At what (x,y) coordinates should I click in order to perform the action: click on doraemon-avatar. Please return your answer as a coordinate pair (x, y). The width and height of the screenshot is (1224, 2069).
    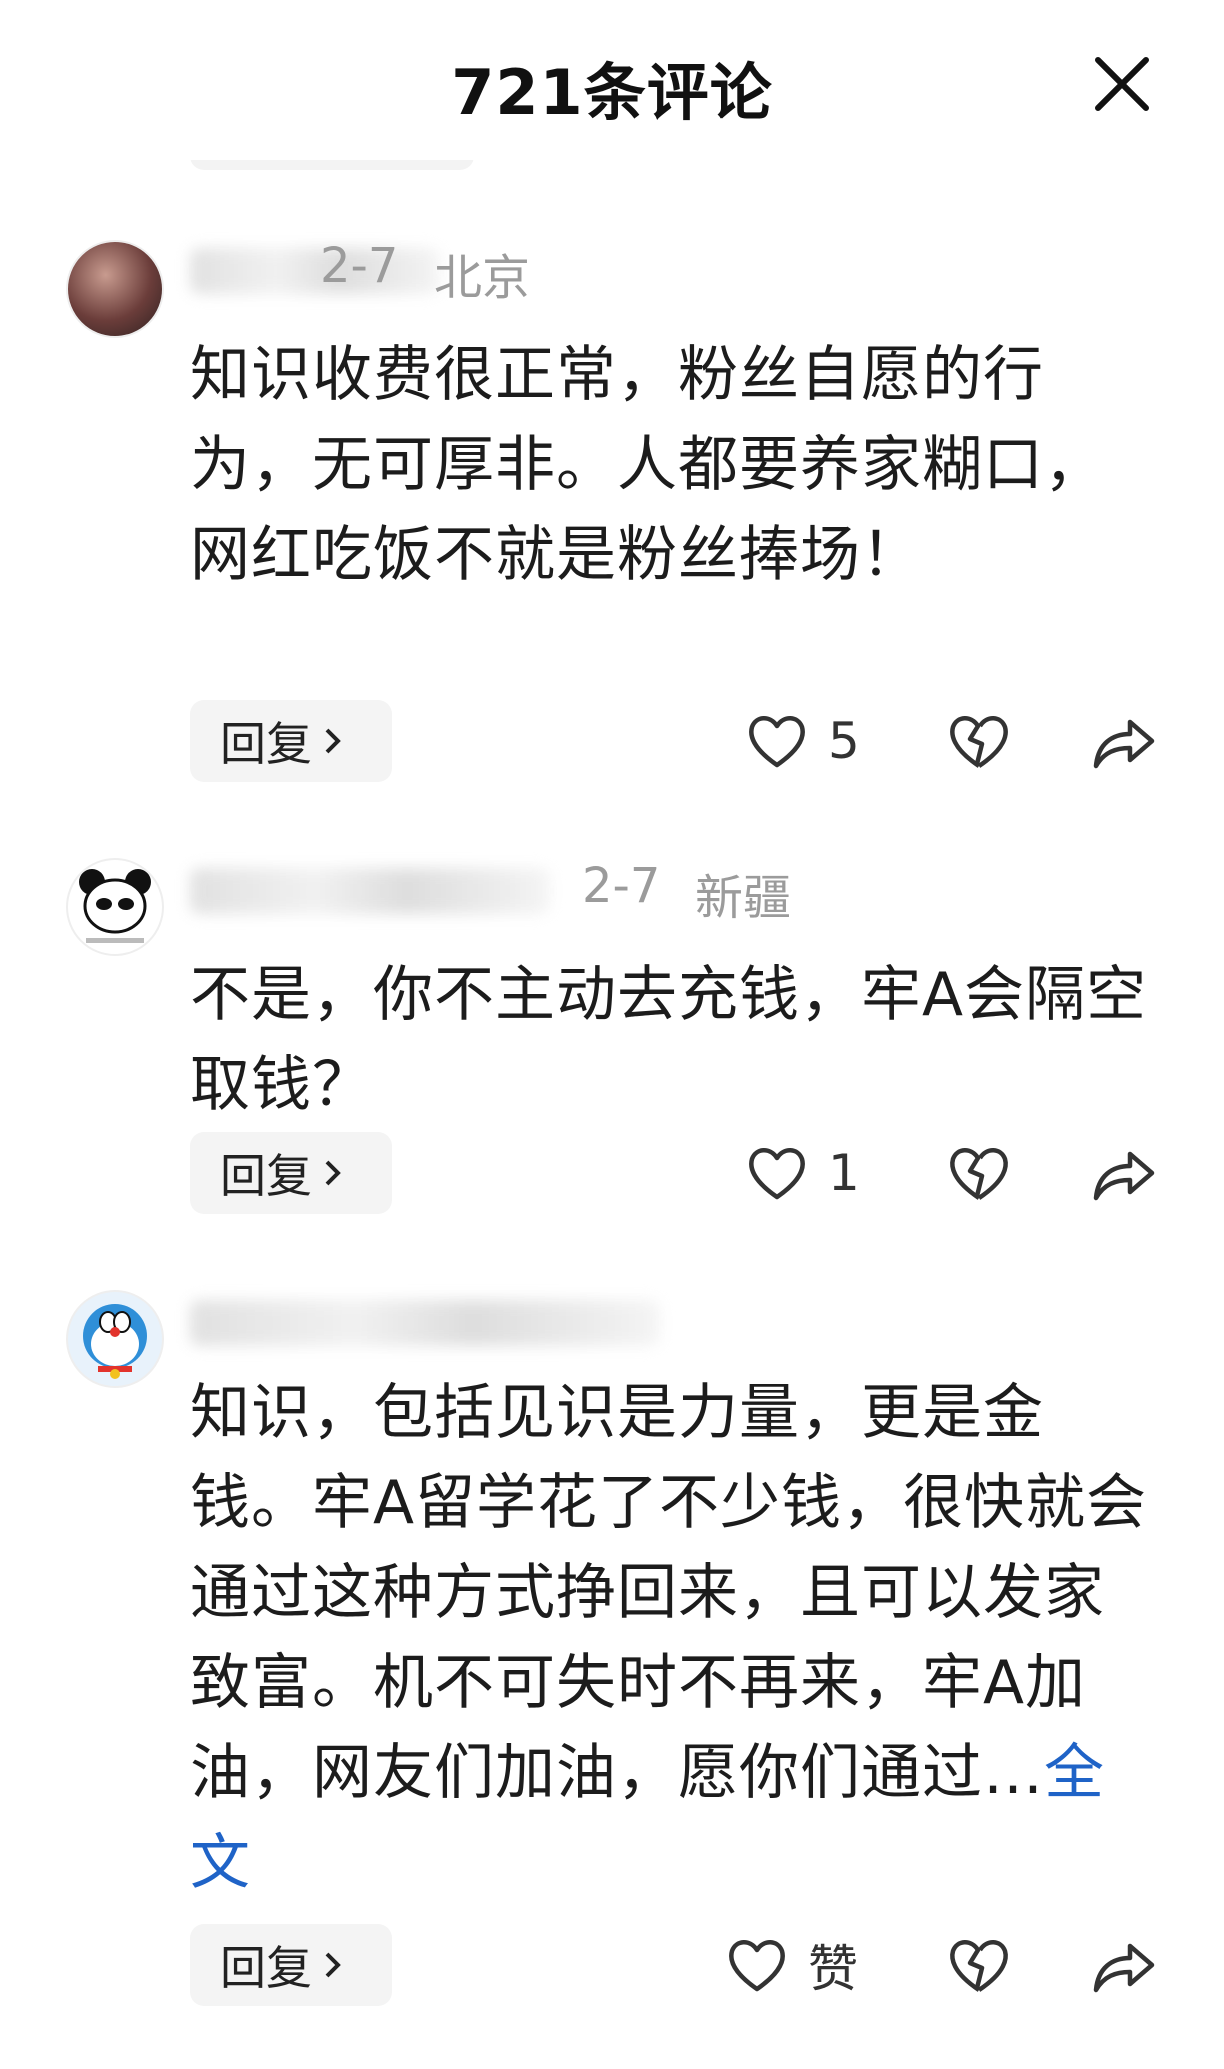
    Looking at the image, I should click on (115, 1341).